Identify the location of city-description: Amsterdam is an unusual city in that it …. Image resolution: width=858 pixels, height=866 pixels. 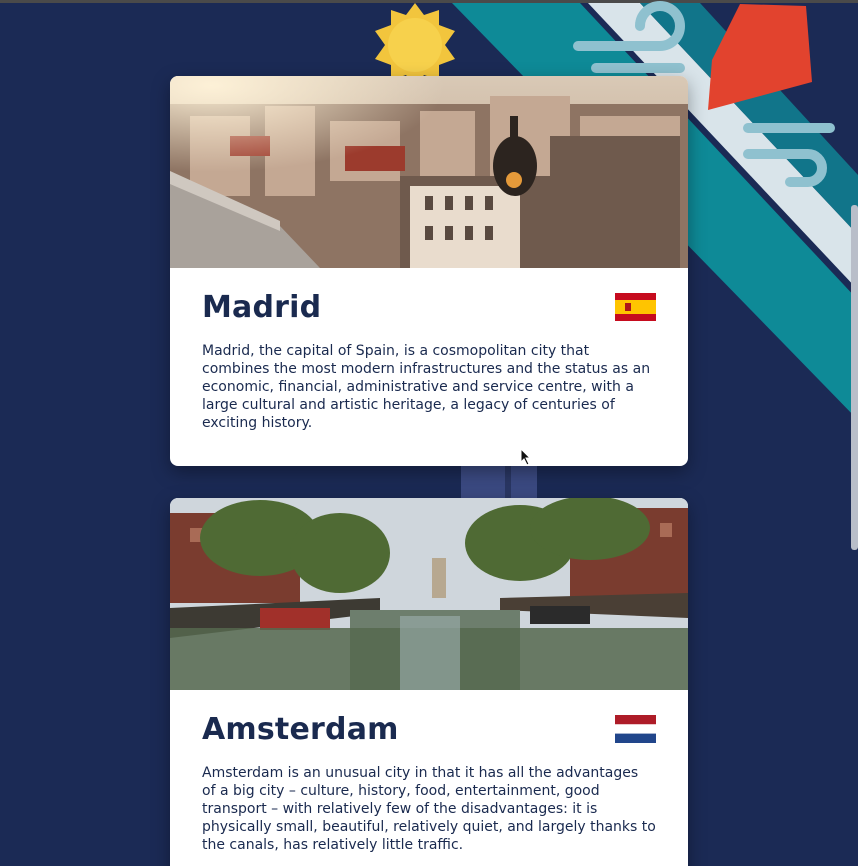
(429, 809).